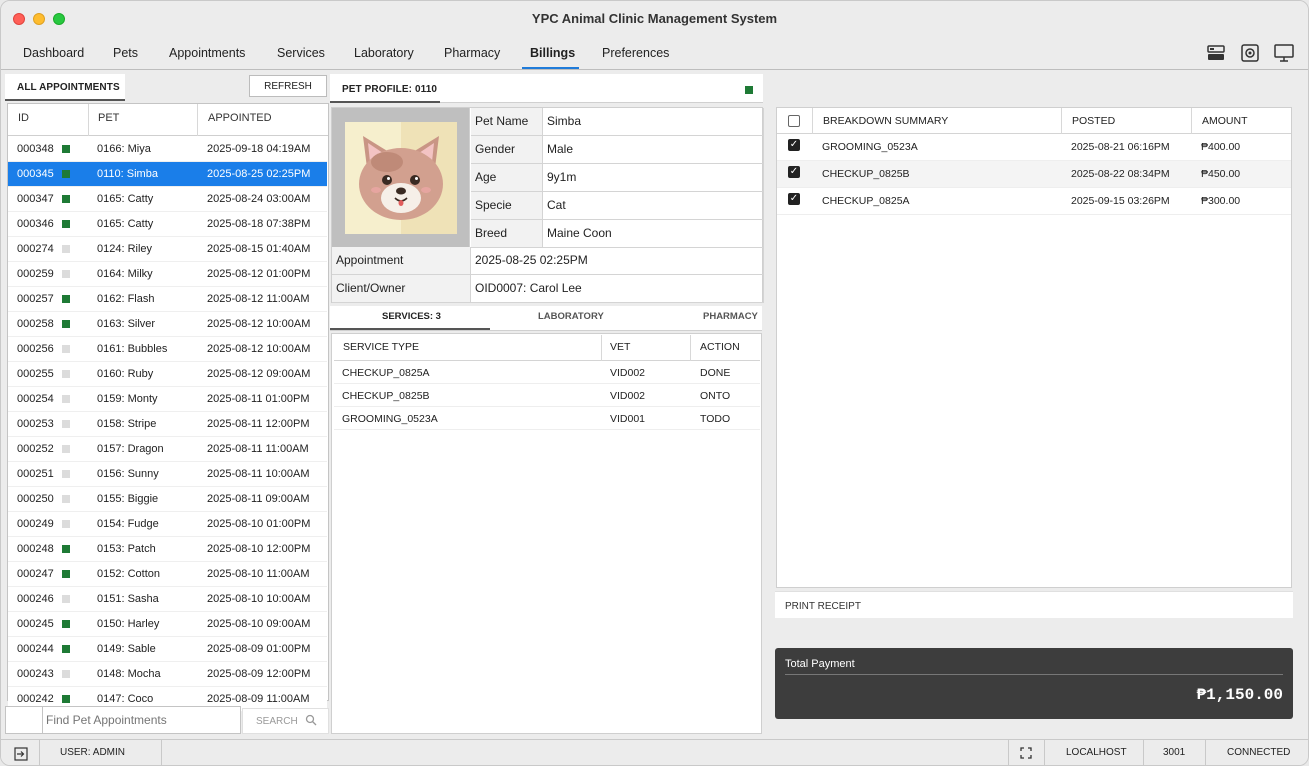 The image size is (1309, 766). Describe the element at coordinates (401, 289) in the screenshot. I see `client-owner-label: Client/Owner` at that location.